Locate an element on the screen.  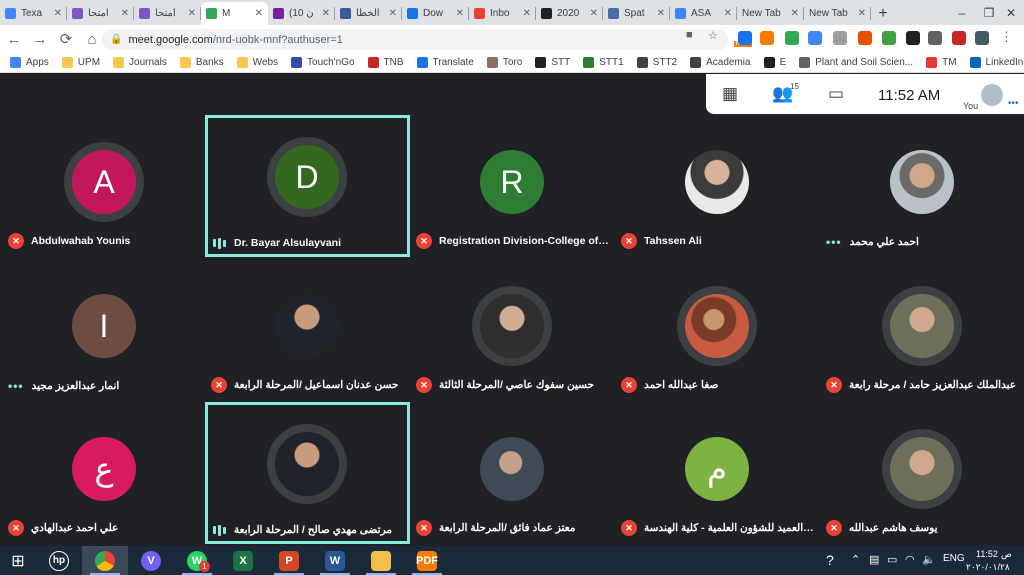
participant-tile: I ••• انمار عبدالعزيز مجيد is located at coordinates (104, 330).